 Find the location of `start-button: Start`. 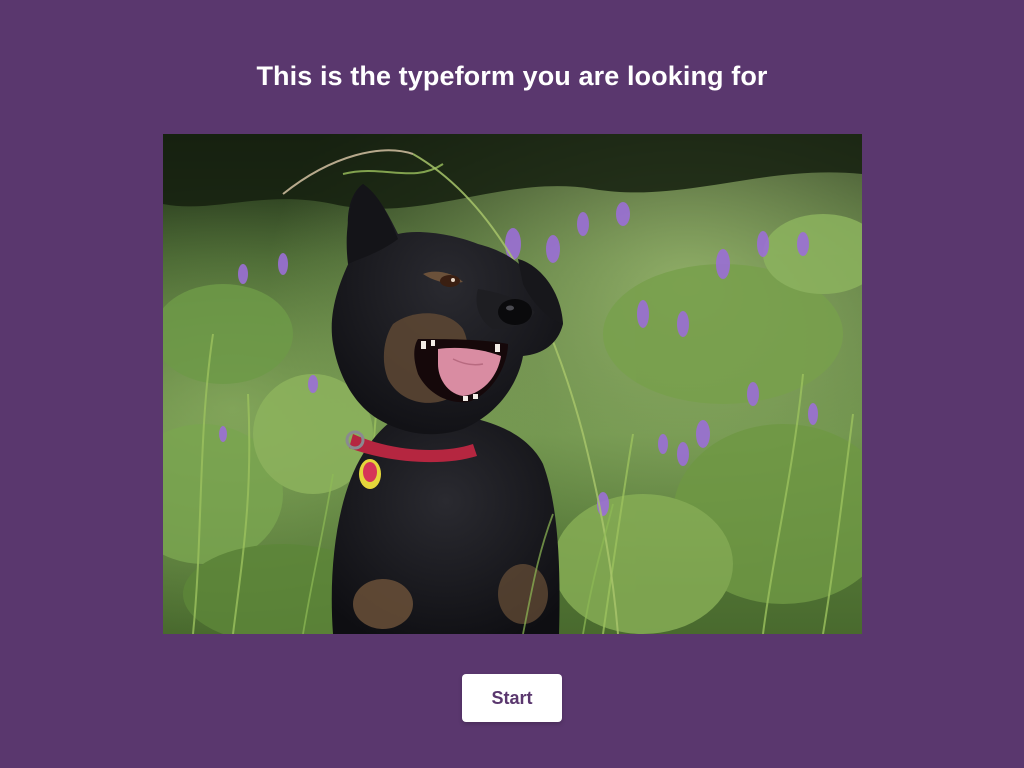

start-button: Start is located at coordinates (512, 698).